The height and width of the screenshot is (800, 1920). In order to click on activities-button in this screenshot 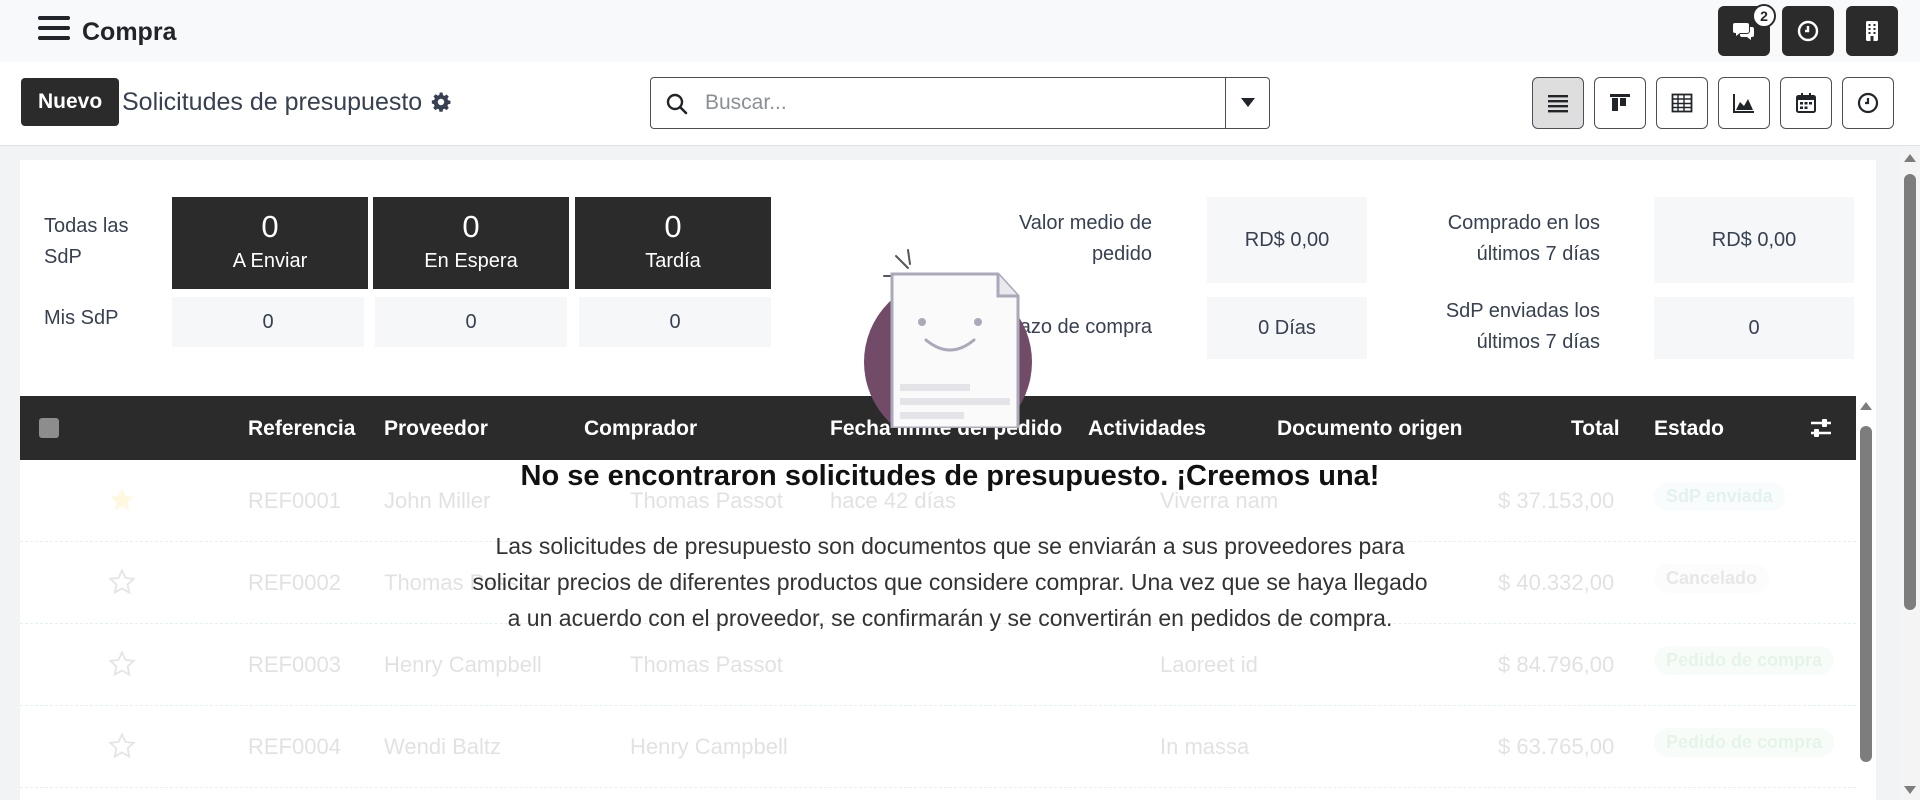, I will do `click(1808, 31)`.